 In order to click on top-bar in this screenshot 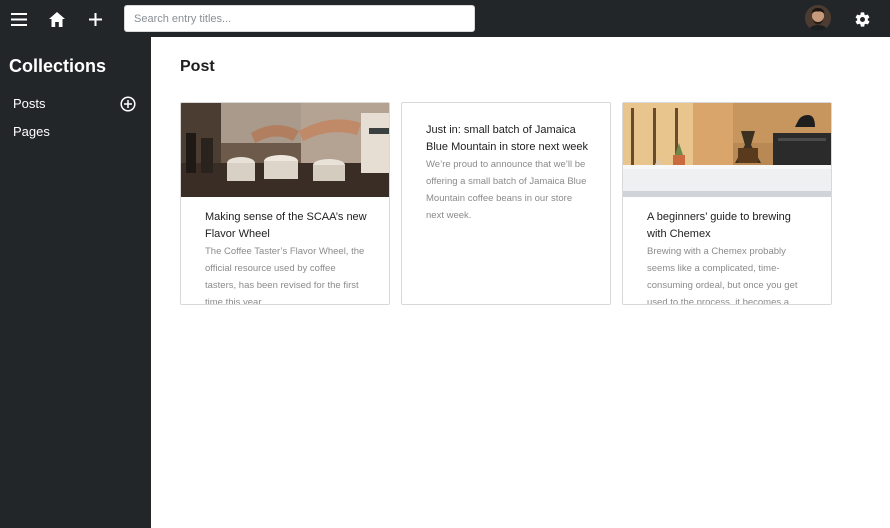, I will do `click(445, 18)`.